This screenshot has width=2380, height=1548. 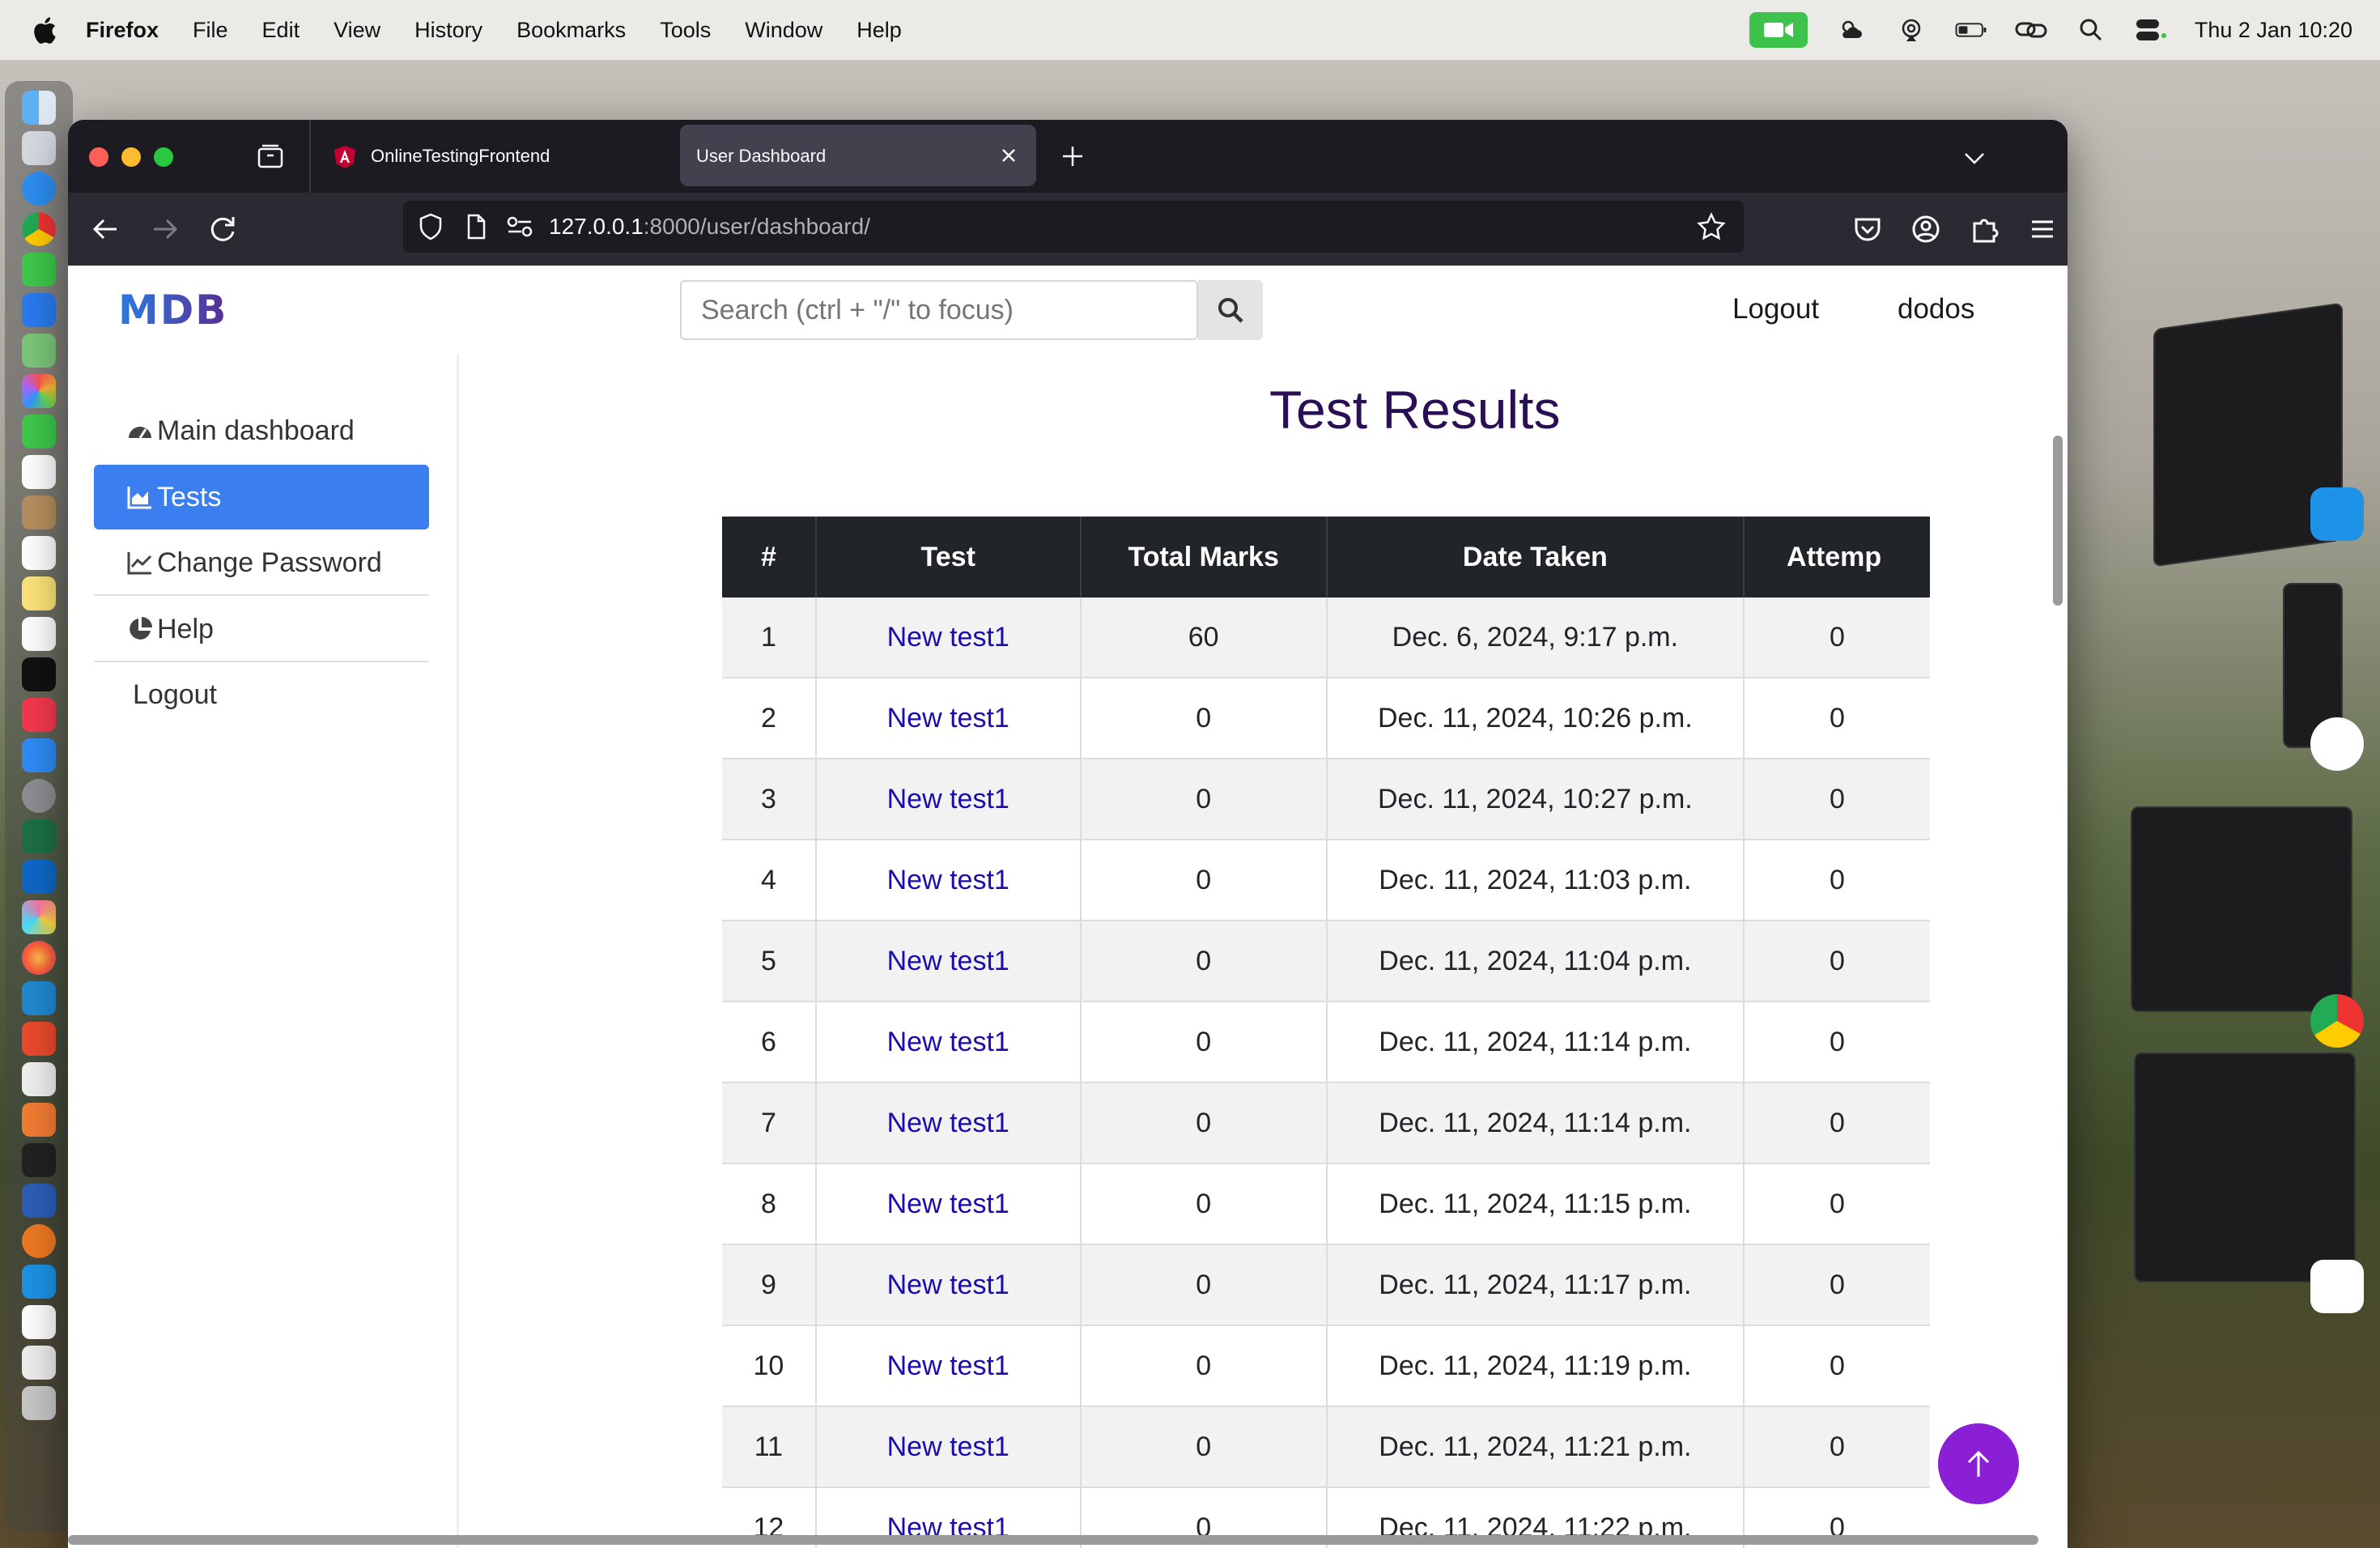 I want to click on control-center-icon, so click(x=2151, y=30).